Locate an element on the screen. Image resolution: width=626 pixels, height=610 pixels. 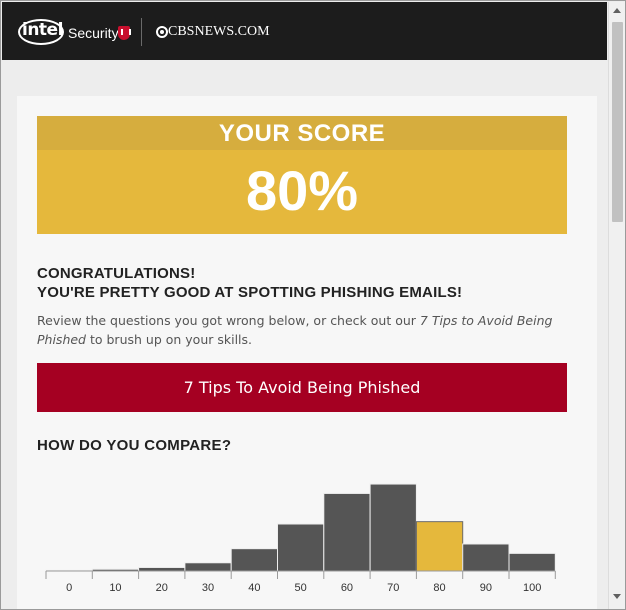
vertical-scrollbar is located at coordinates (616, 305).